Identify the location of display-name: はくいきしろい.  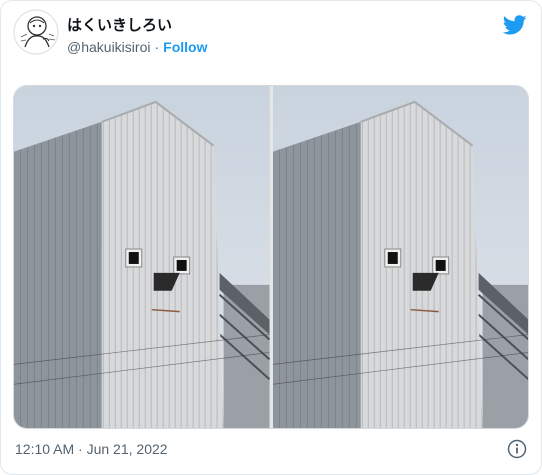
(119, 24).